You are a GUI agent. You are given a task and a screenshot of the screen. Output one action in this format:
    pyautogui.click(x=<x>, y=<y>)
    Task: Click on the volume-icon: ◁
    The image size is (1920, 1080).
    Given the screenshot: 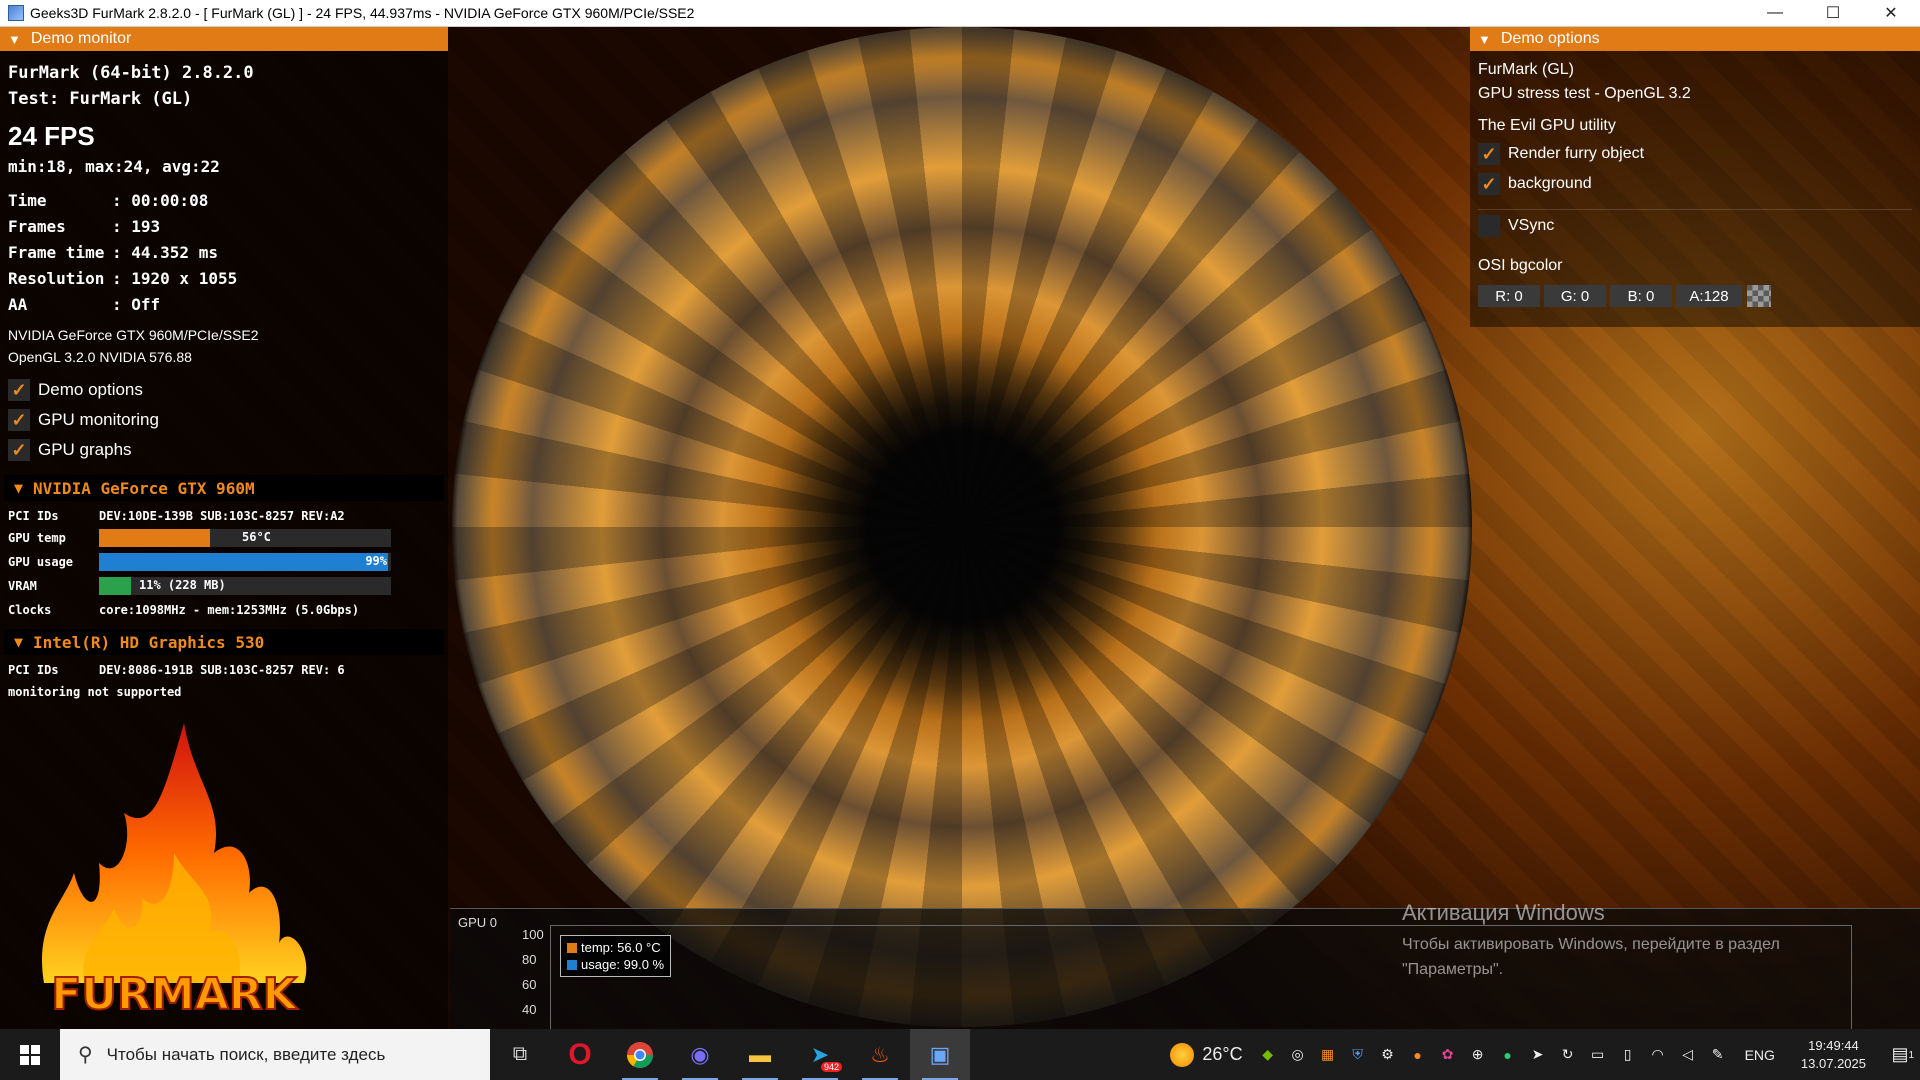 What is the action you would take?
    pyautogui.click(x=1688, y=1055)
    